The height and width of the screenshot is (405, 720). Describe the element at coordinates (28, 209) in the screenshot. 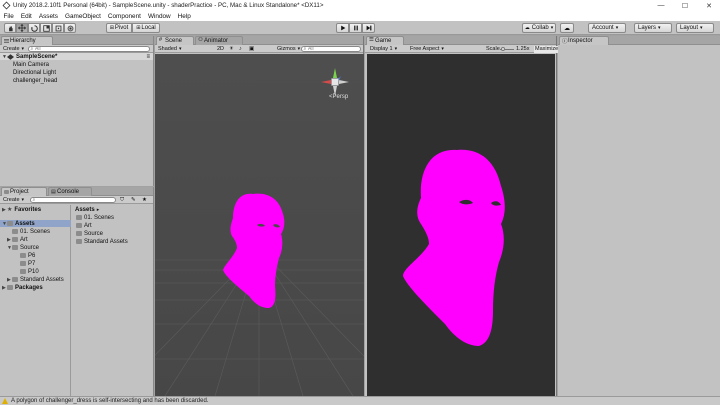

I see `favorites-label: Favorites` at that location.